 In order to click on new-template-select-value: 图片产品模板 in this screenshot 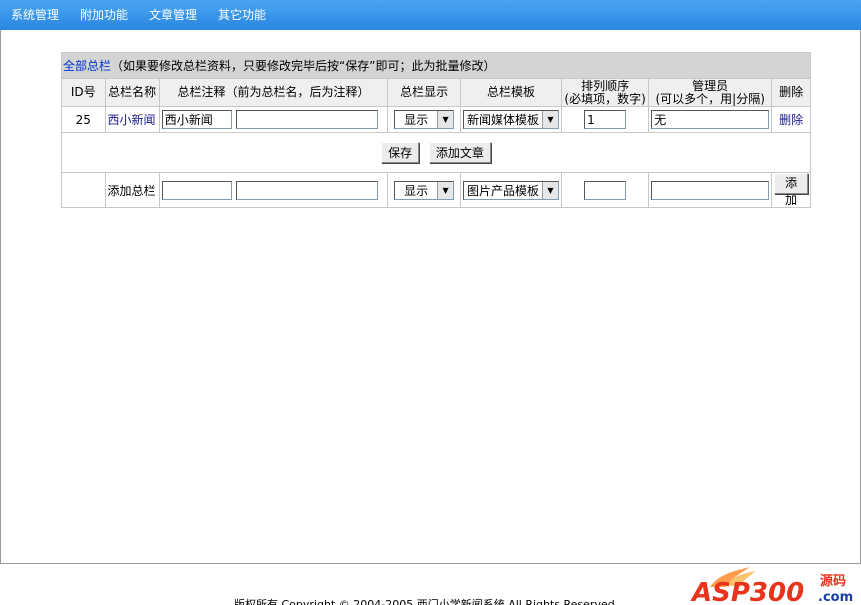, I will do `click(502, 190)`.